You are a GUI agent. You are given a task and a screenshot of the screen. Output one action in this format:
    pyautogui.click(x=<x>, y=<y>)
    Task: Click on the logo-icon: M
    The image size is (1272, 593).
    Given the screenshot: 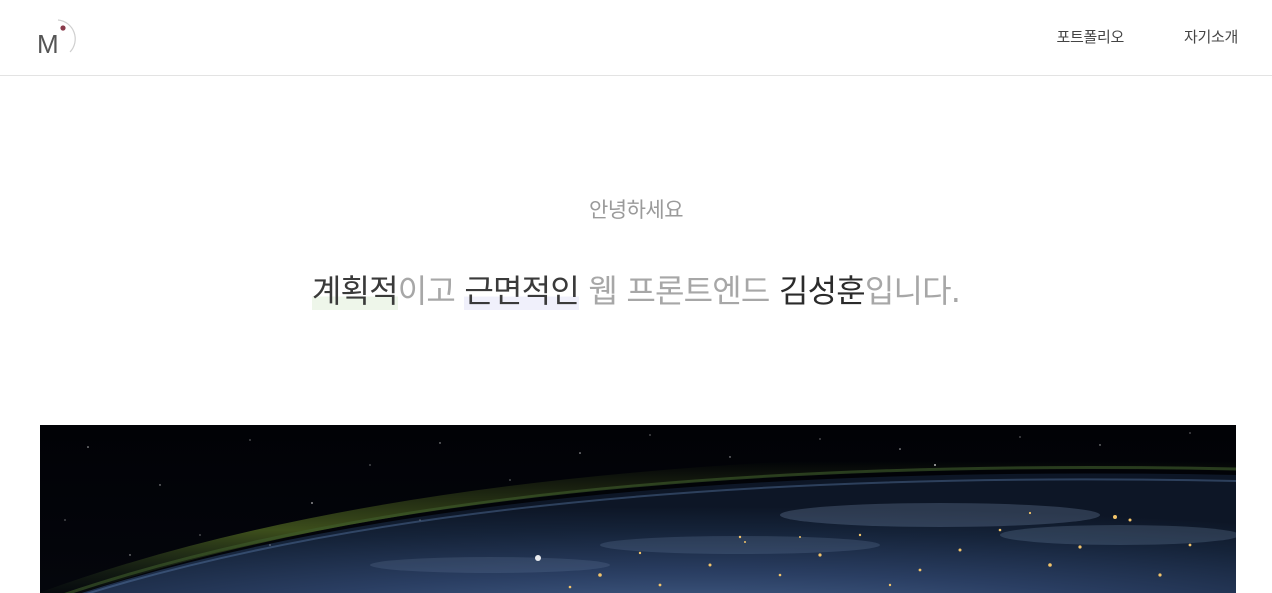 What is the action you would take?
    pyautogui.click(x=56, y=39)
    